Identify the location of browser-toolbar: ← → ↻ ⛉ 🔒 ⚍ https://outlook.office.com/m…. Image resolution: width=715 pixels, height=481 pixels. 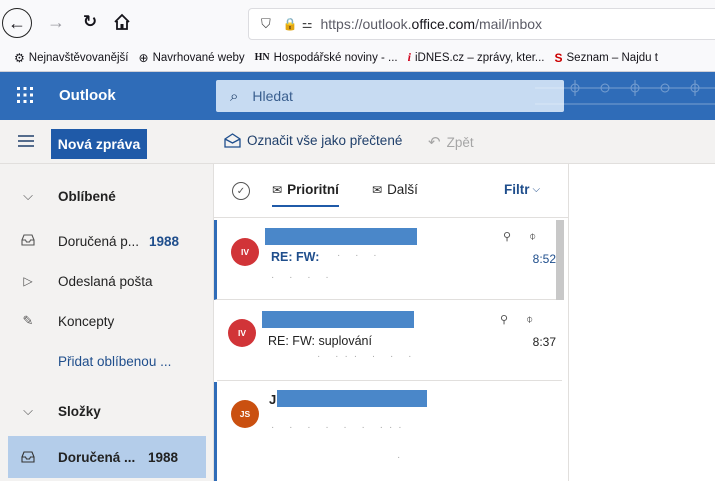
(357, 22).